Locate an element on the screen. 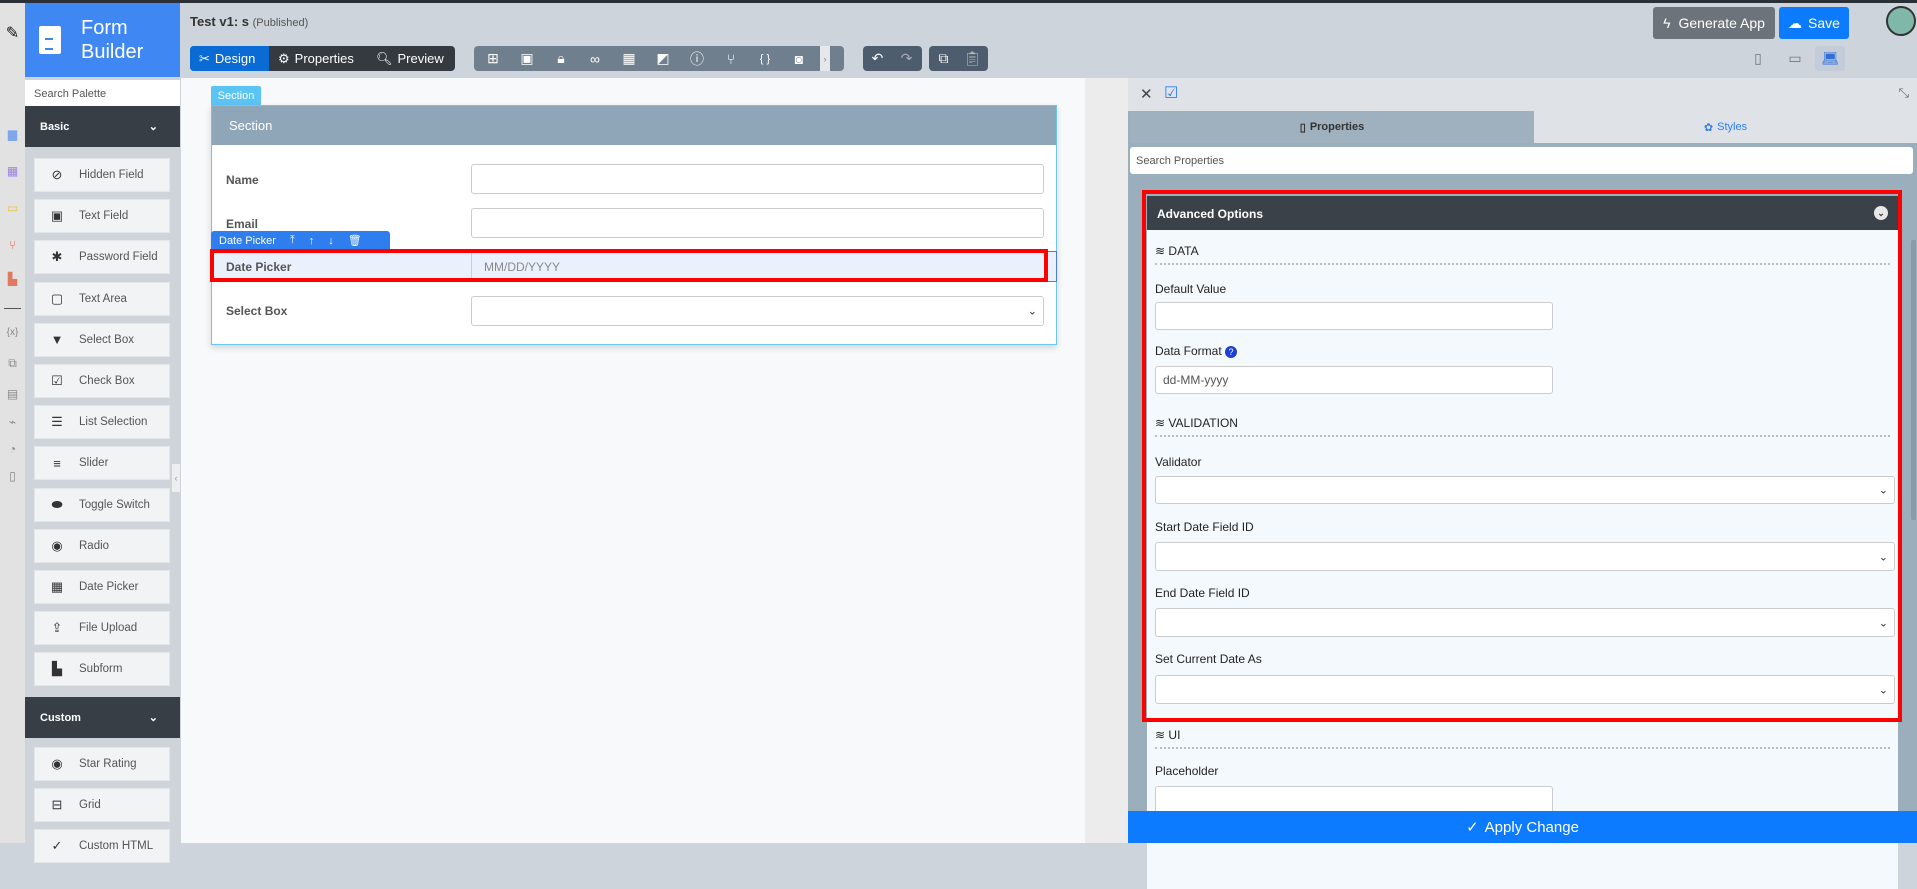  bolt-icon: ϟ is located at coordinates (1667, 23).